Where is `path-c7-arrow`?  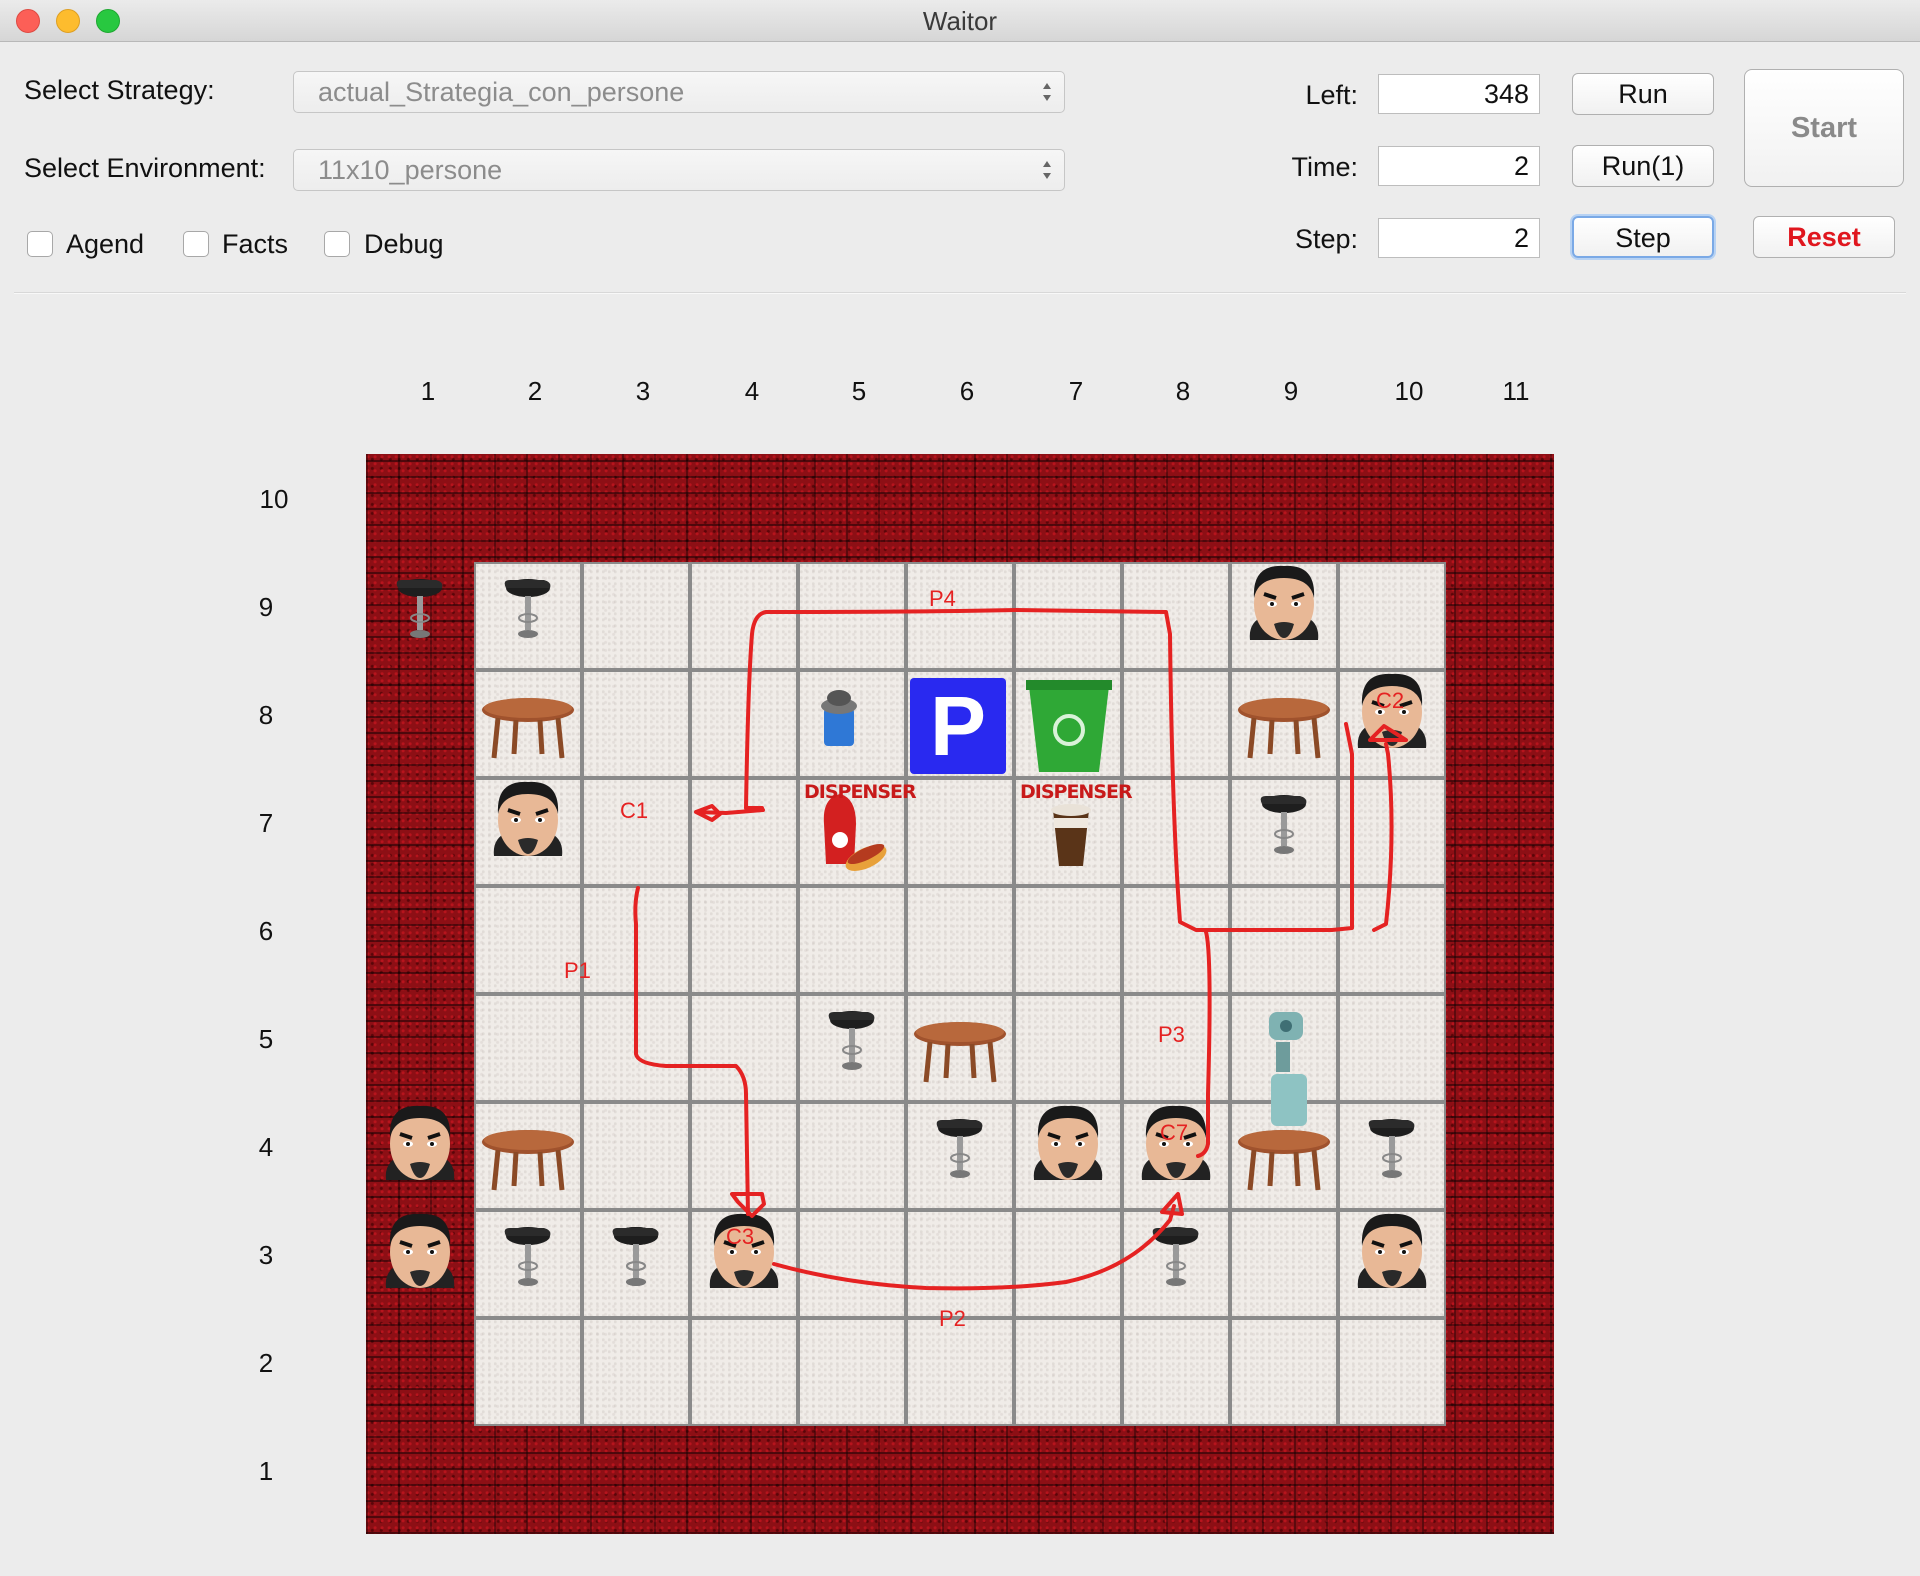 path-c7-arrow is located at coordinates (1172, 1204).